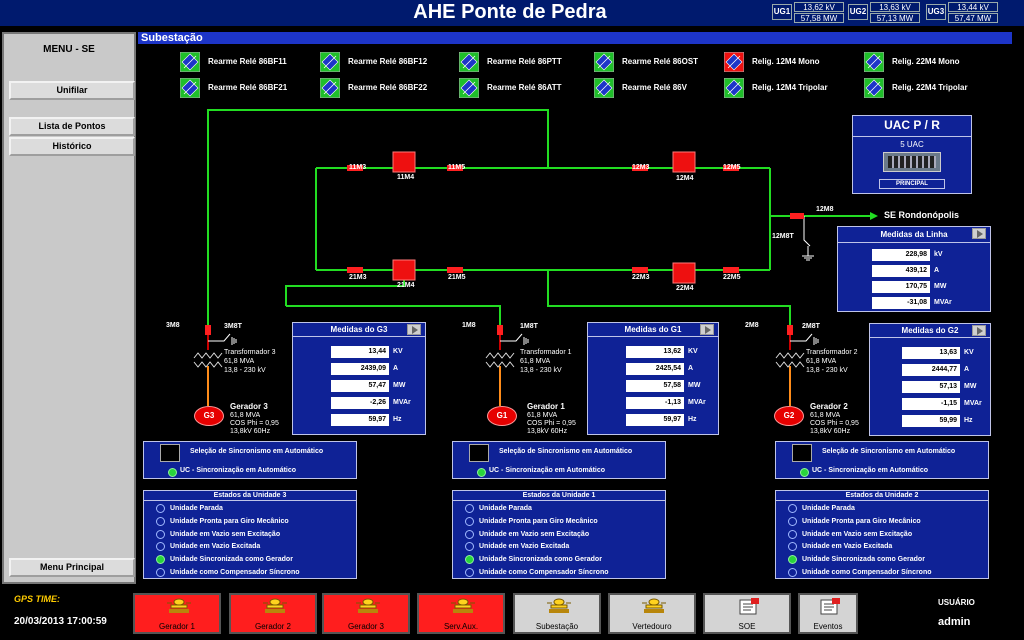 Image resolution: width=1024 pixels, height=640 pixels. What do you see at coordinates (641, 167) in the screenshot?
I see `label-12m3: 12M3` at bounding box center [641, 167].